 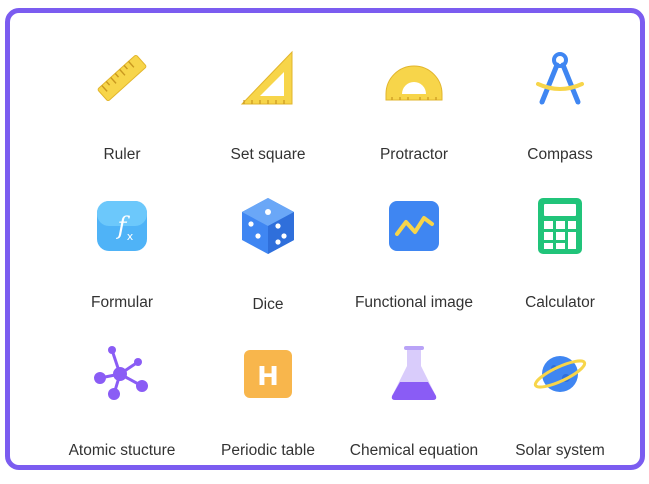 What do you see at coordinates (414, 450) in the screenshot?
I see `tool-label: Chemical equation` at bounding box center [414, 450].